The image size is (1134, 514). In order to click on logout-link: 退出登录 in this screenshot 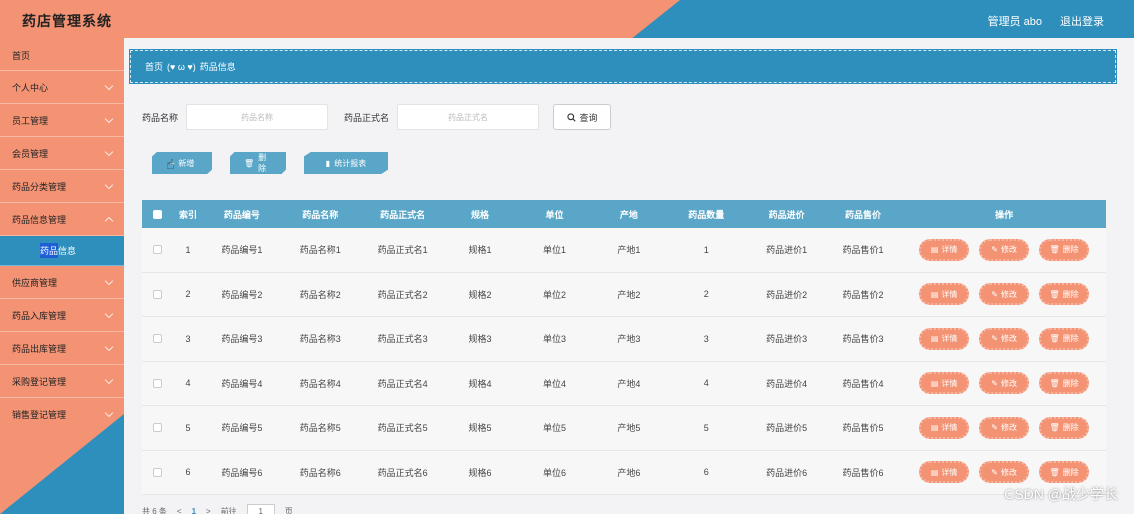, I will do `click(1082, 21)`.